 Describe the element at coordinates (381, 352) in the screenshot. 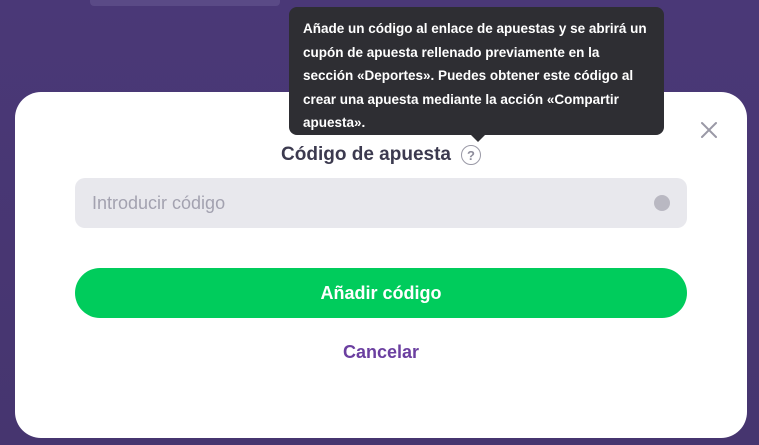

I see `cancel-button: Cancelar` at that location.